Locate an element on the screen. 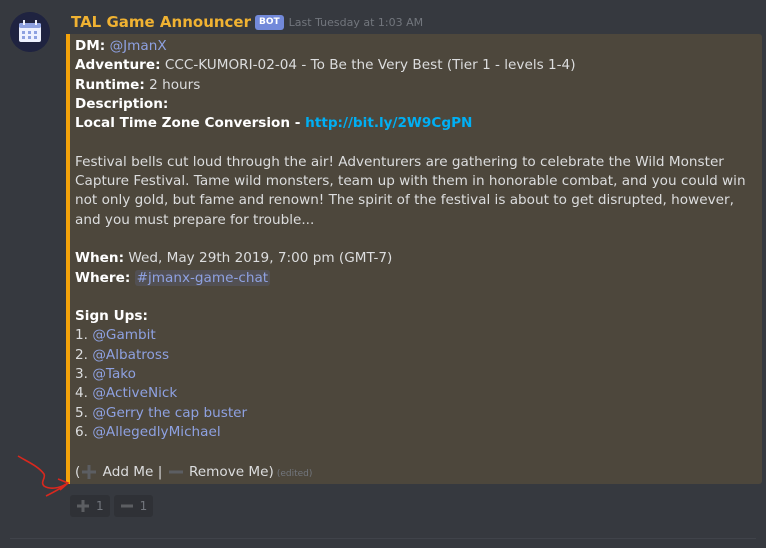 This screenshot has width=766, height=548. signups-label: Sign Ups: is located at coordinates (111, 316).